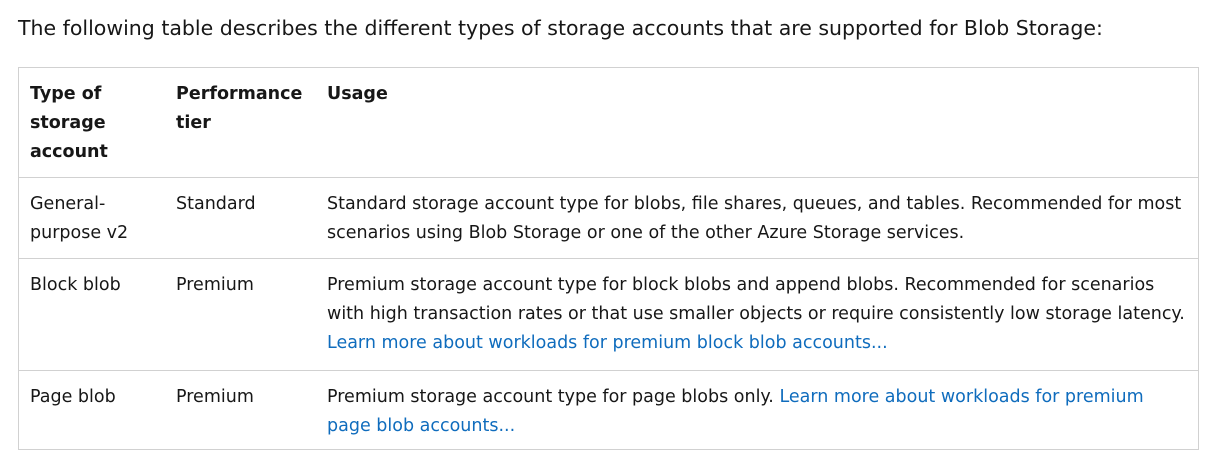 Image resolution: width=1218 pixels, height=462 pixels. I want to click on cell-type: Page blob, so click(73, 397).